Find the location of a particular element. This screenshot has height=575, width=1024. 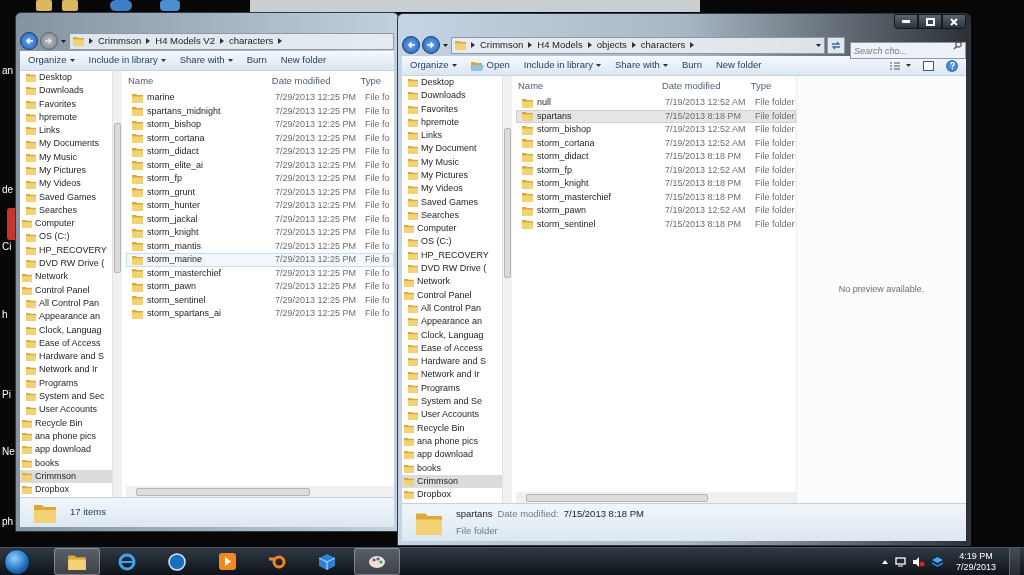

nav-item: Ease of Access is located at coordinates (452, 348).